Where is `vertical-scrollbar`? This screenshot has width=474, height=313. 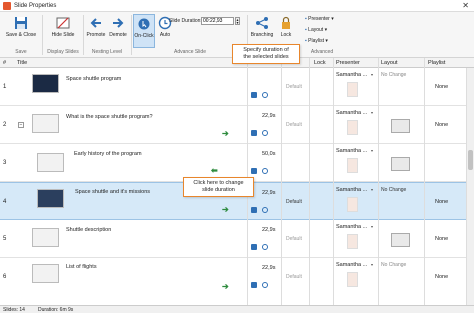 vertical-scrollbar is located at coordinates (470, 186).